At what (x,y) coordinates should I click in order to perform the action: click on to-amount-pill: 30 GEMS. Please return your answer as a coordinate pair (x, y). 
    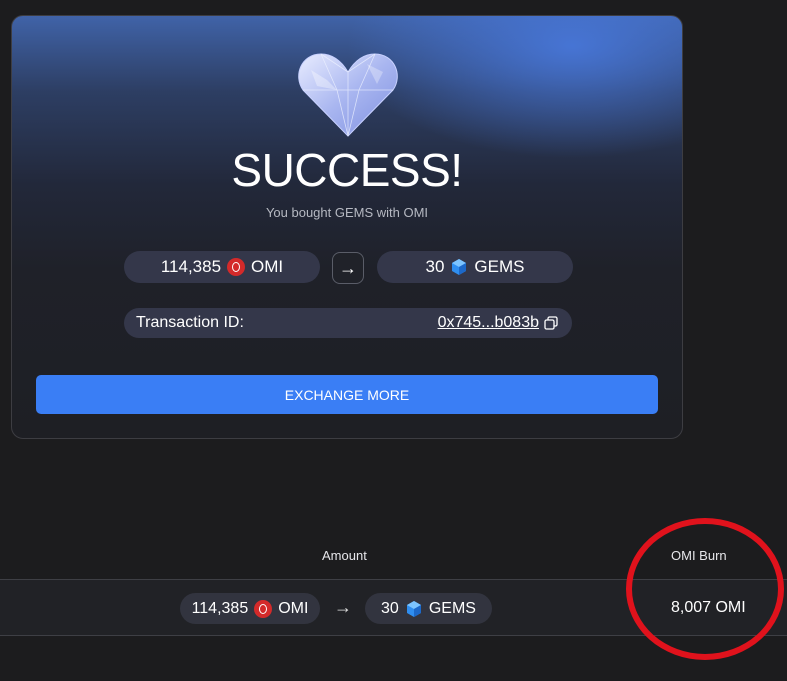
    Looking at the image, I should click on (475, 267).